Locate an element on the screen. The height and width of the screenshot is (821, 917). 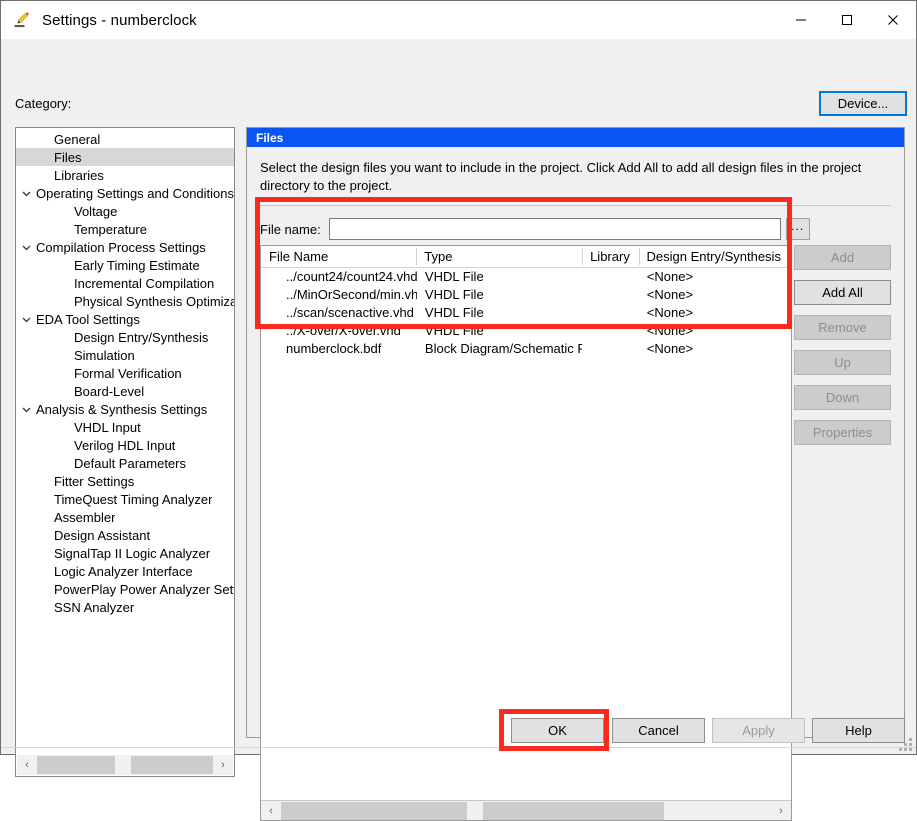
category-tree-item: Operating Settings and Conditions is located at coordinates (125, 193).